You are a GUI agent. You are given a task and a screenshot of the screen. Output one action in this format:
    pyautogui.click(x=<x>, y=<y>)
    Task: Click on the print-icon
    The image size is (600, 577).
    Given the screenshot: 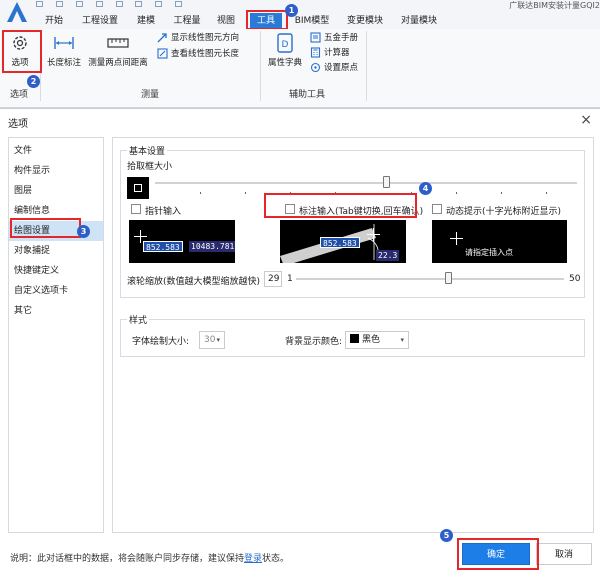 What is the action you would take?
    pyautogui.click(x=139, y=4)
    